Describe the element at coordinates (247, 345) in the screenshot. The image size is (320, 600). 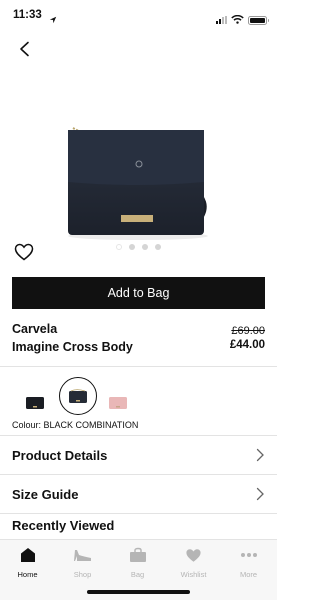
I see `sale-price: £44.00` at that location.